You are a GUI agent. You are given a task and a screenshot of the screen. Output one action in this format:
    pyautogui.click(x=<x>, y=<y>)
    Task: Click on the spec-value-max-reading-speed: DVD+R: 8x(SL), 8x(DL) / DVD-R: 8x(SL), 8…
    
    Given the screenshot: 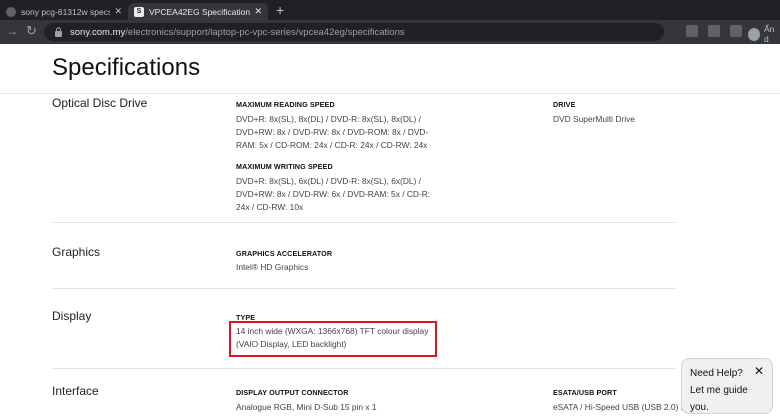 What is the action you would take?
    pyautogui.click(x=332, y=132)
    